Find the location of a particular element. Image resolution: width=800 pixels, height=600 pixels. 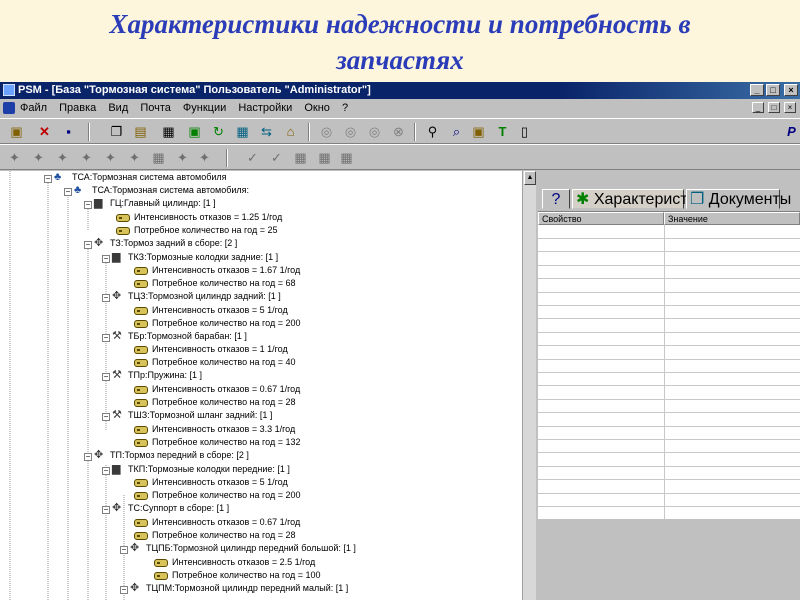

close-button: × is located at coordinates (791, 90).